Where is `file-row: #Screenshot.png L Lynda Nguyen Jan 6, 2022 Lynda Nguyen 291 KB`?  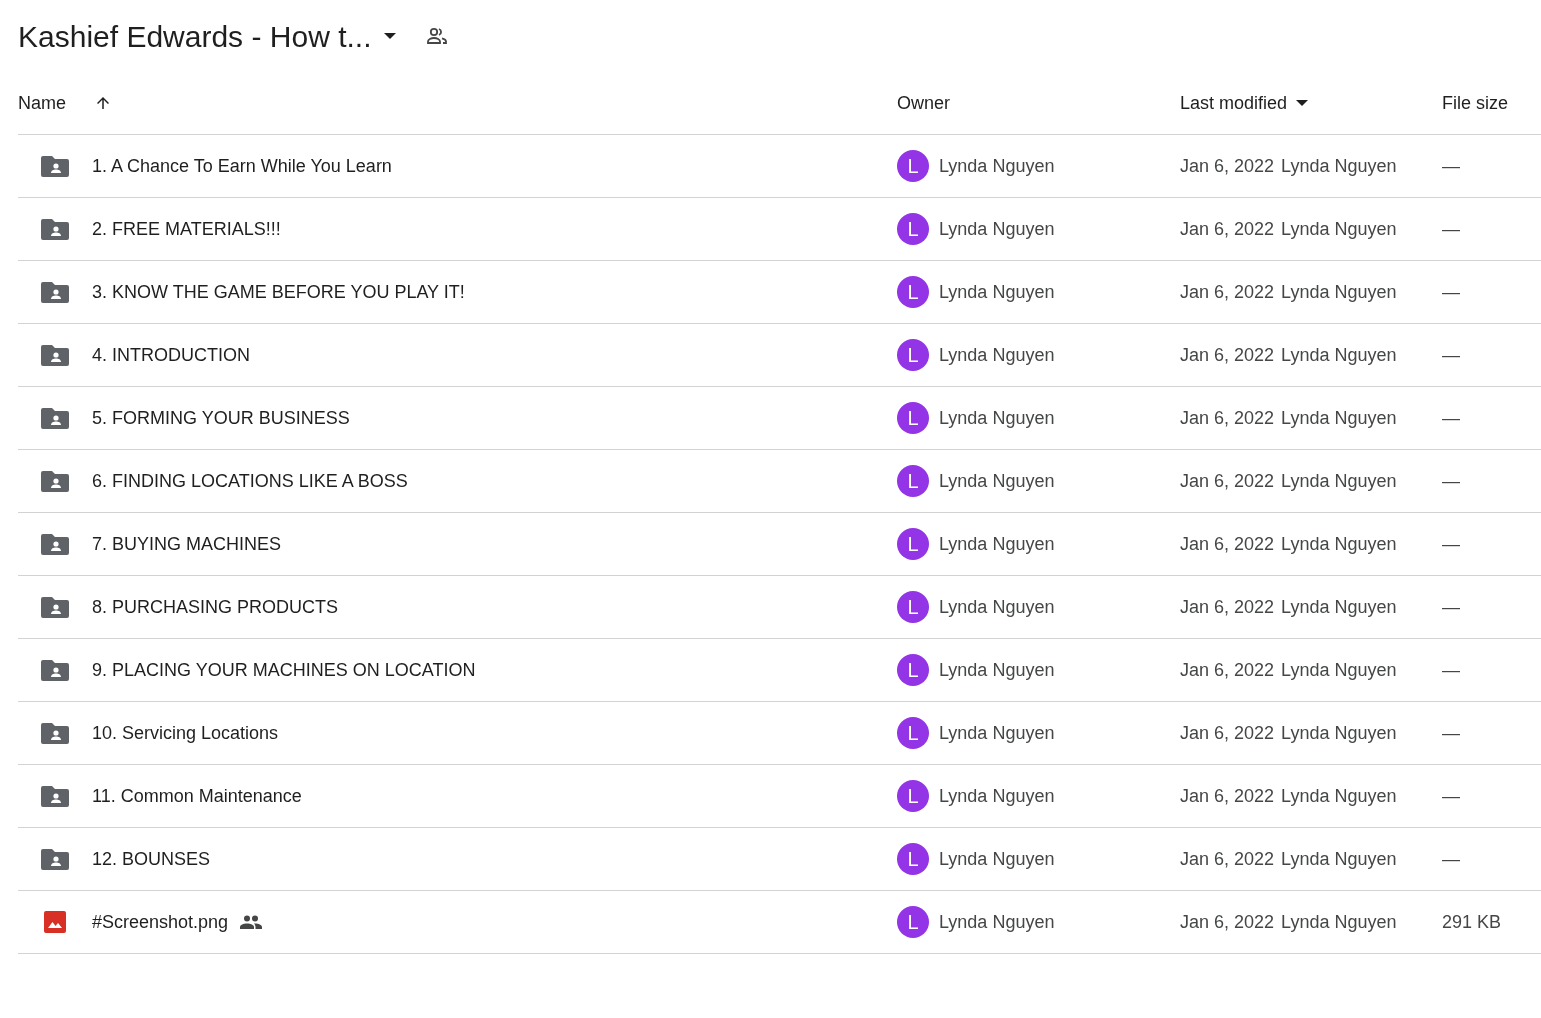 file-row: #Screenshot.png L Lynda Nguyen Jan 6, 2022 Lynda Nguyen 291 KB is located at coordinates (779, 922).